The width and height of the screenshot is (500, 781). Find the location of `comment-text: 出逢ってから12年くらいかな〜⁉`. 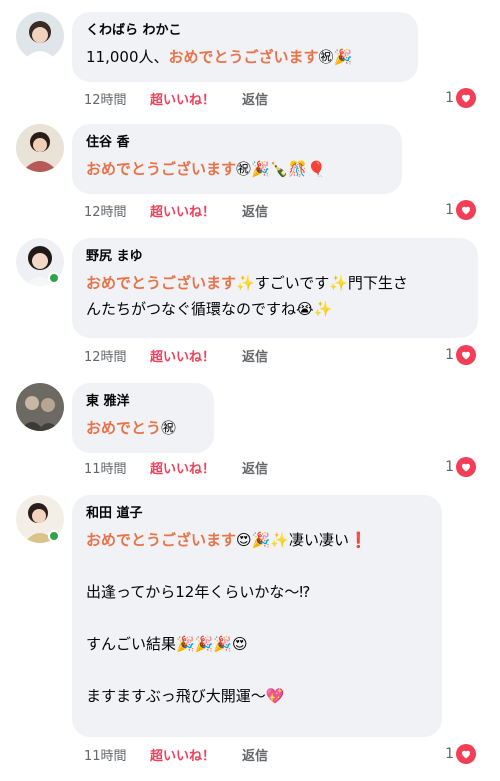

comment-text: 出逢ってから12年くらいかな〜⁉ is located at coordinates (198, 592).